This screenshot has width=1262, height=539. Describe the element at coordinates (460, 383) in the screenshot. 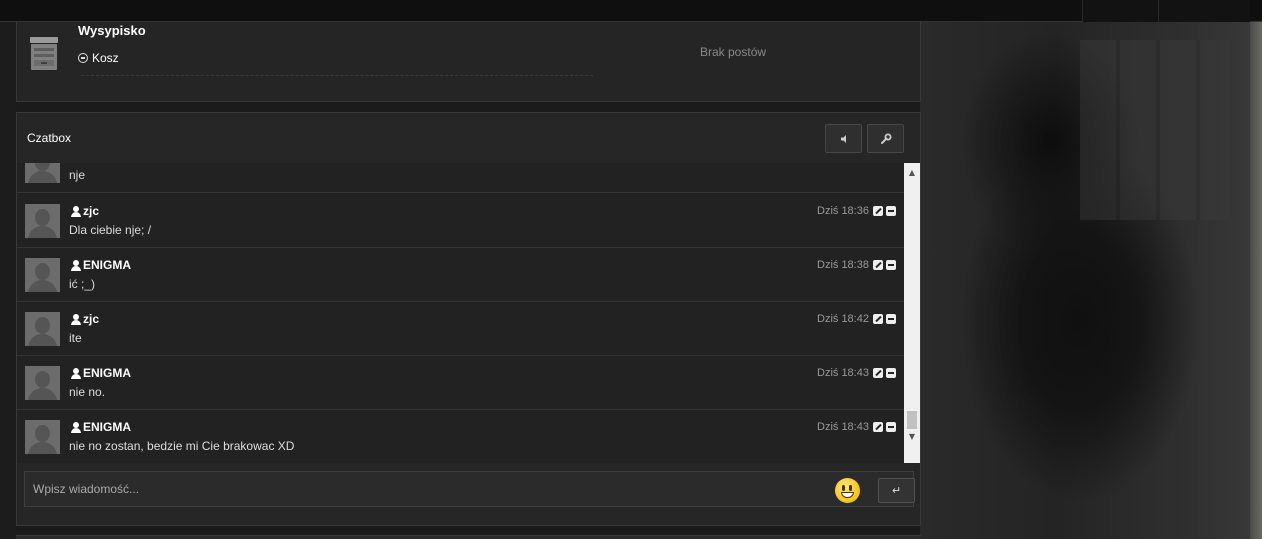

I see `list-item: ENIGMA nie no. Dziś 18:43` at that location.